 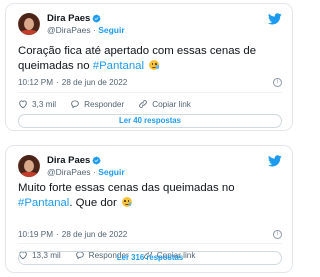 I want to click on link-icon, so click(x=143, y=104).